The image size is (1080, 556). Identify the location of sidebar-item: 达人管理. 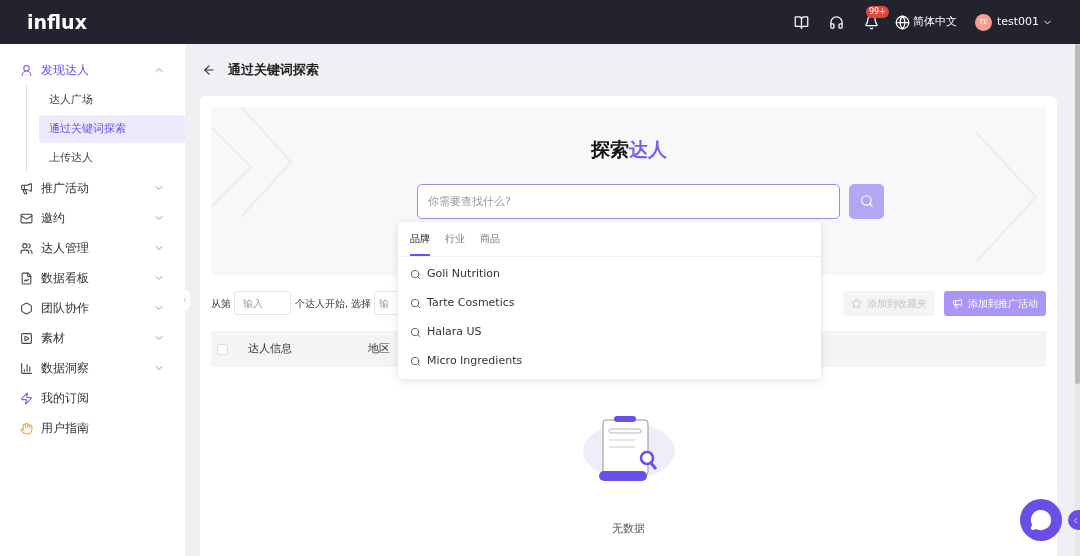
(89, 248).